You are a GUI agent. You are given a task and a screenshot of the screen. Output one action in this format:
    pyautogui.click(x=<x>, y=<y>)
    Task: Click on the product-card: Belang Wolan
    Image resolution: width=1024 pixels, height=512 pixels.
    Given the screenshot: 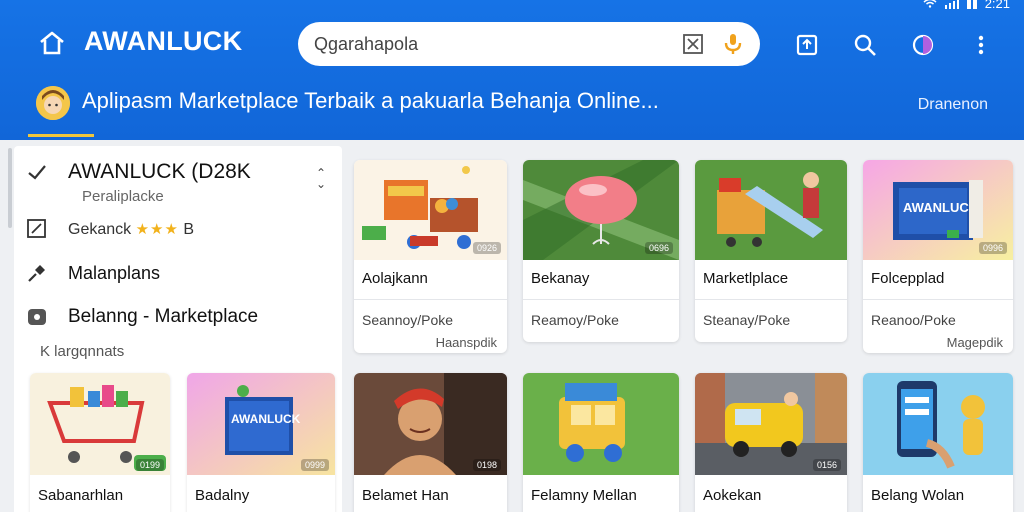 What is the action you would take?
    pyautogui.click(x=938, y=442)
    